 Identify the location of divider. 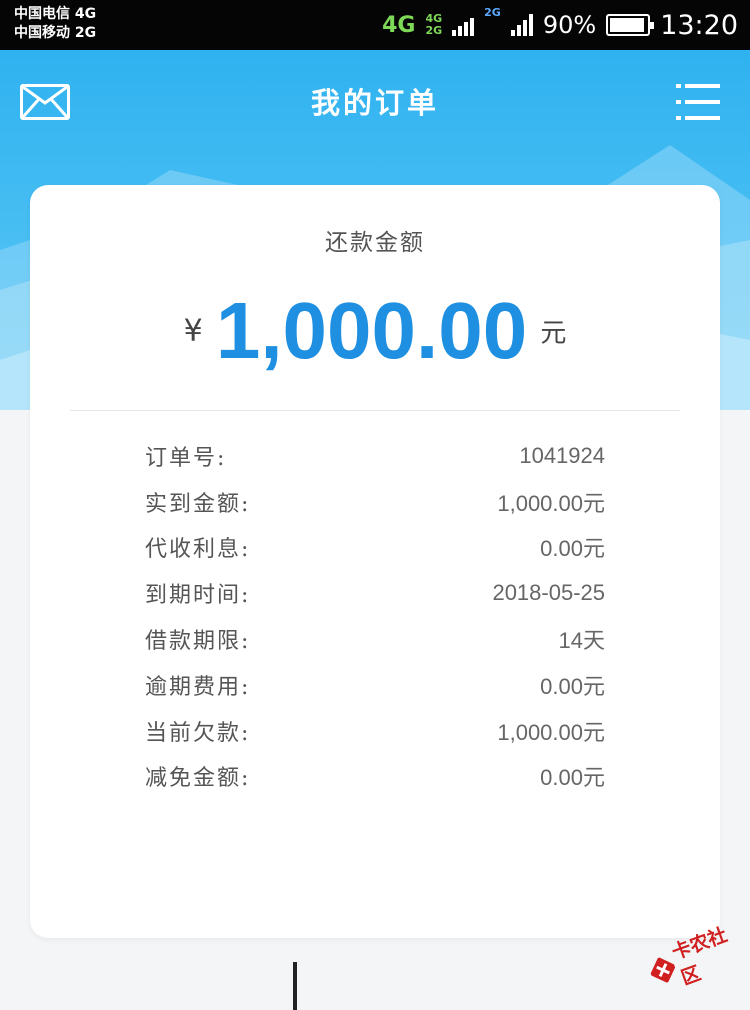
(375, 410).